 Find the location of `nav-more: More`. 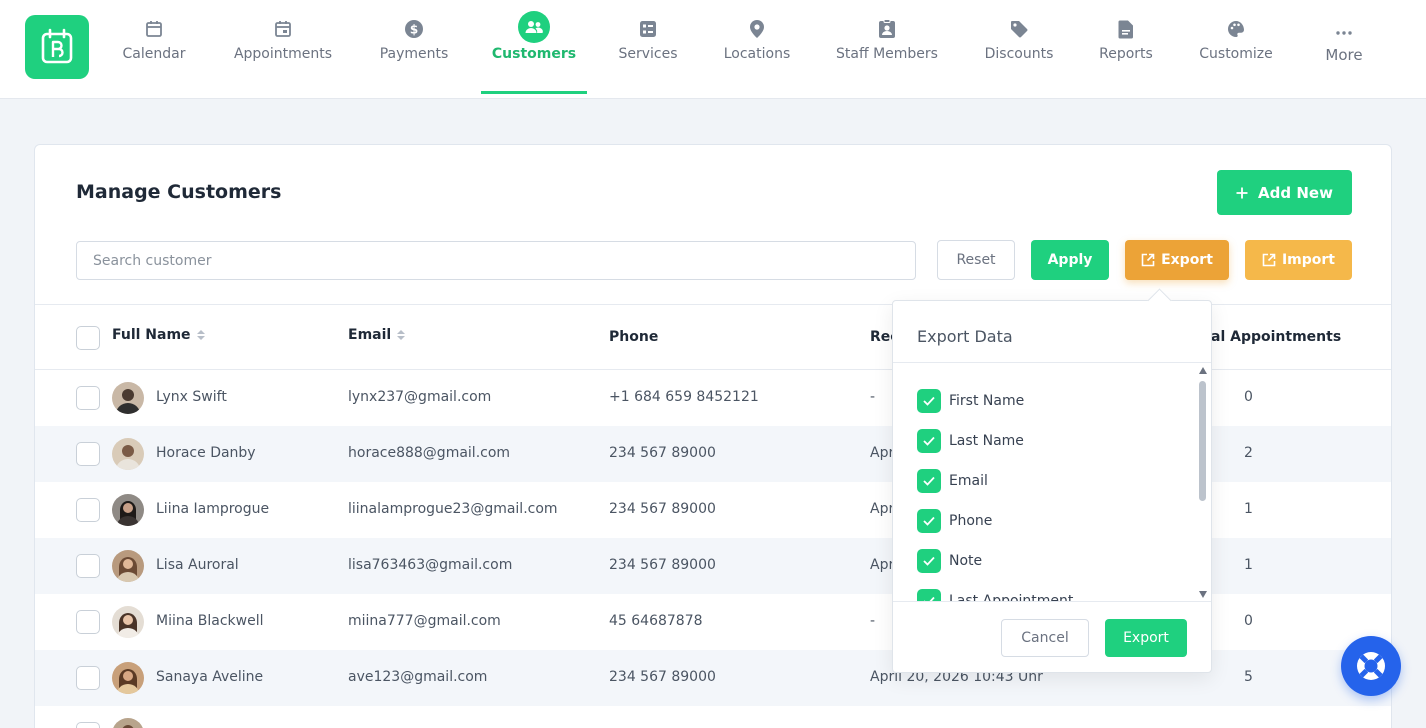

nav-more: More is located at coordinates (1344, 41).